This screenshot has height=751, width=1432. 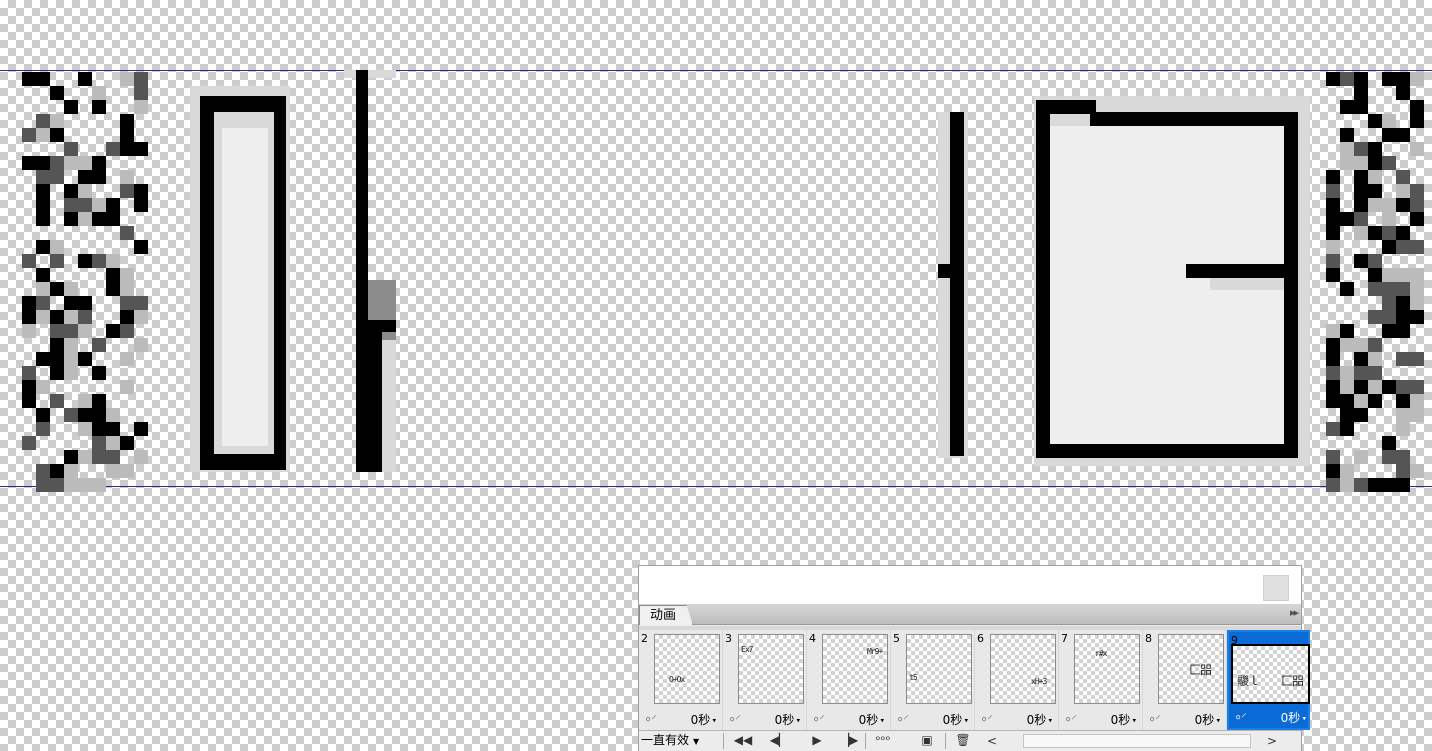 I want to click on tween-icon: ᵒᵒᵒ, so click(x=883, y=740).